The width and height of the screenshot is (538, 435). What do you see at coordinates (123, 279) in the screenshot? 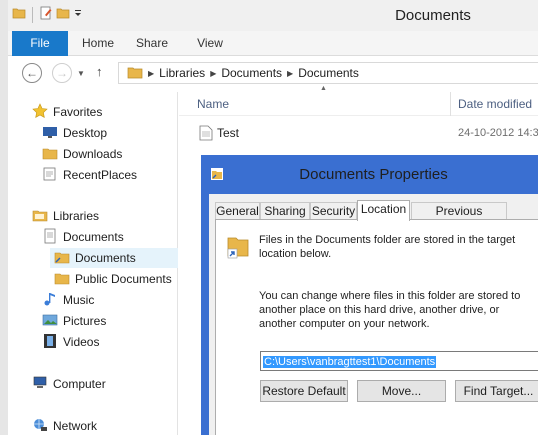
I see `nav-label: Public Documents` at bounding box center [123, 279].